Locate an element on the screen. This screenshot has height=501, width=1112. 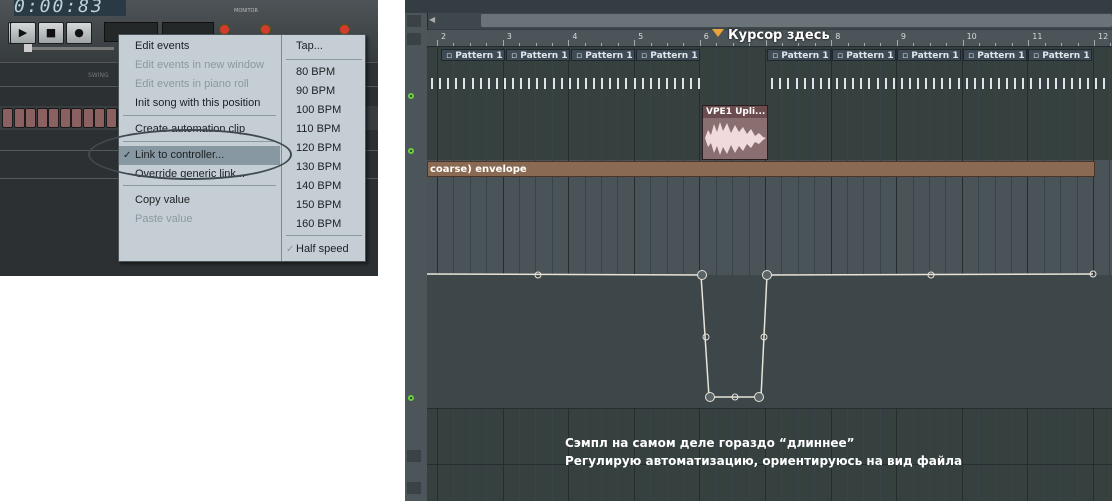
tempo-menu-item: 110 BPM is located at coordinates (324, 129).